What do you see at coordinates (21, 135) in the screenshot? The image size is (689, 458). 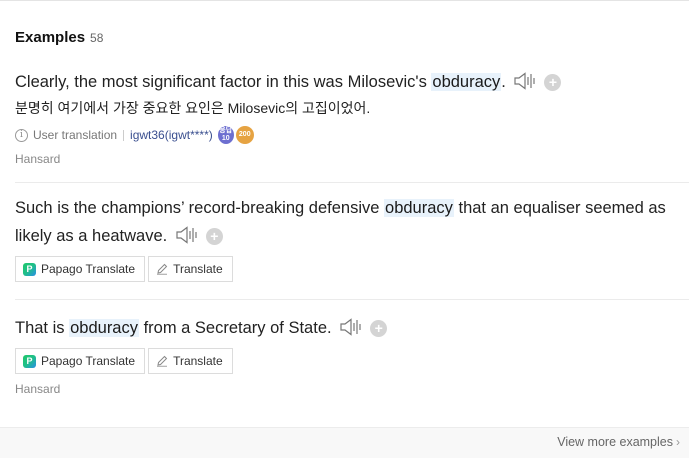 I see `info-icon: i` at bounding box center [21, 135].